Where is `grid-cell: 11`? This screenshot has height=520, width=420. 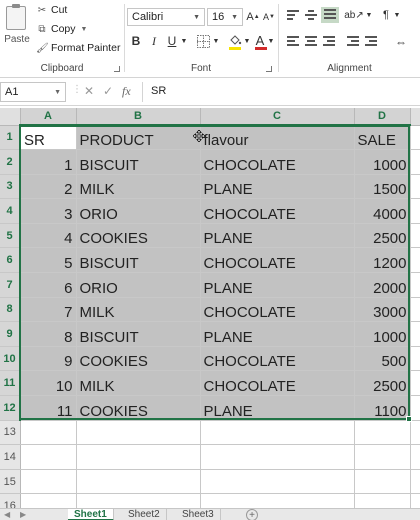 grid-cell: 11 is located at coordinates (48, 408).